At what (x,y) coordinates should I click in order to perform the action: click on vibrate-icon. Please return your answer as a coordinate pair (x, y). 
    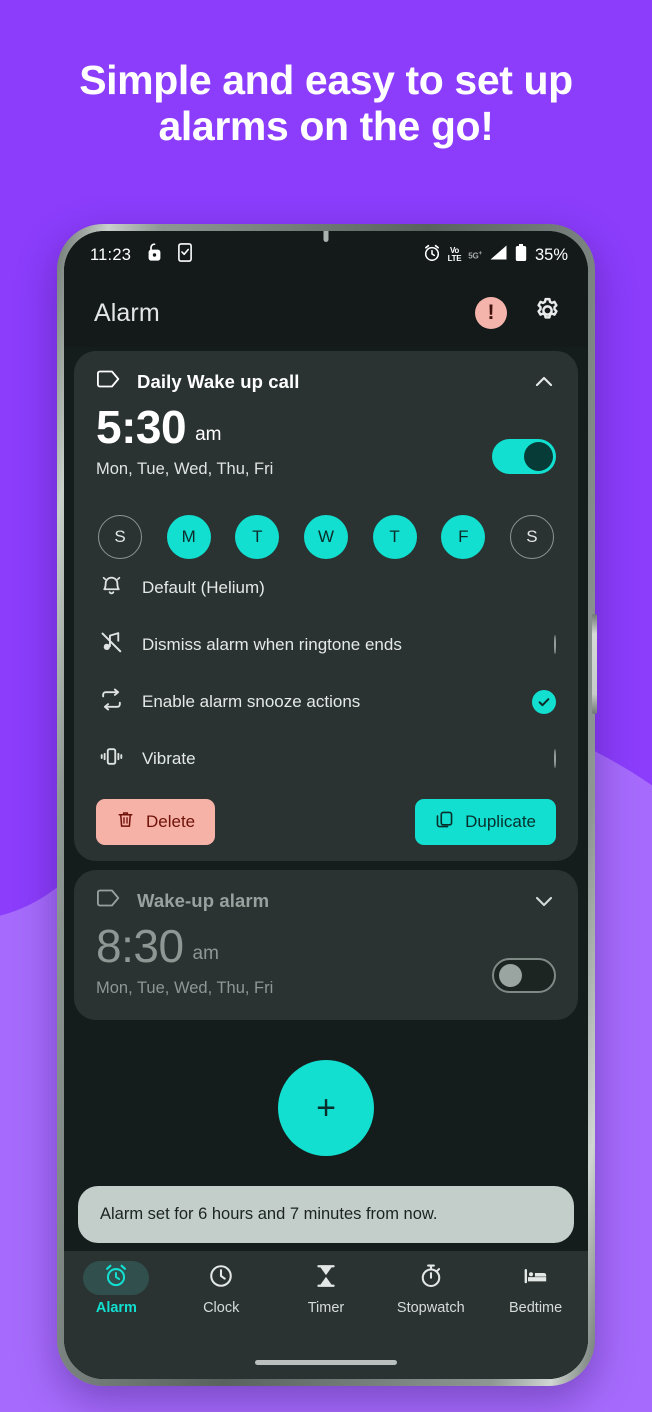
    Looking at the image, I should click on (111, 759).